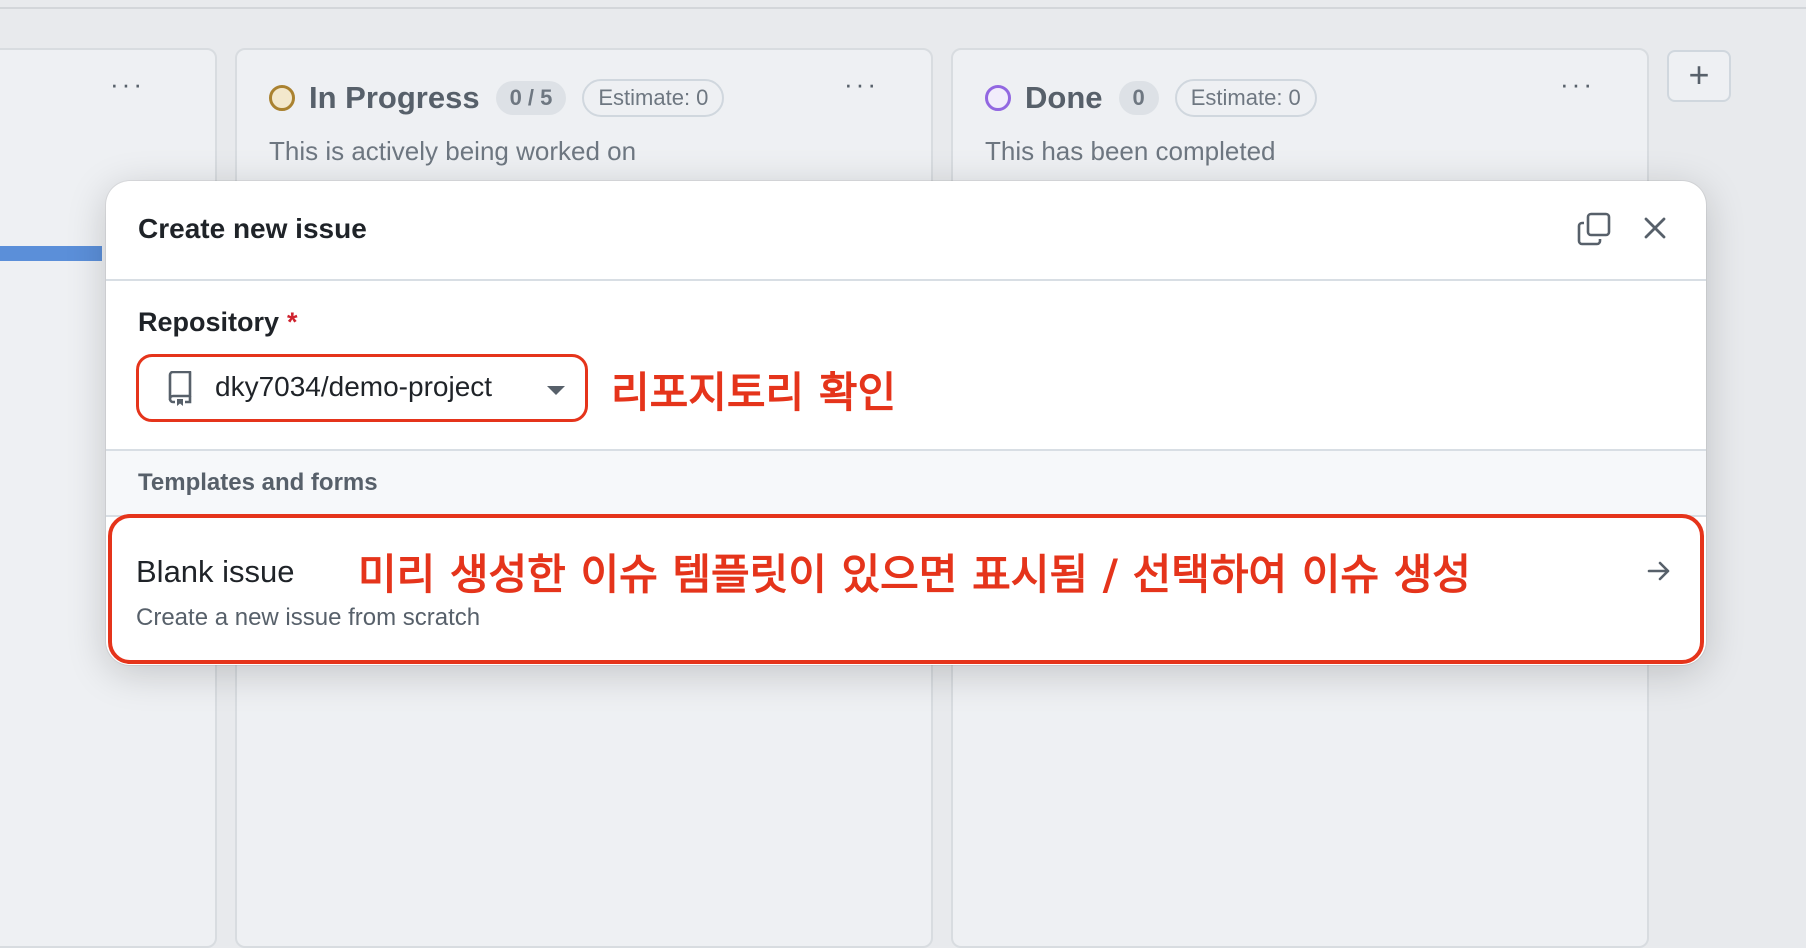  I want to click on repository-value: dky7034/demo-project, so click(354, 386).